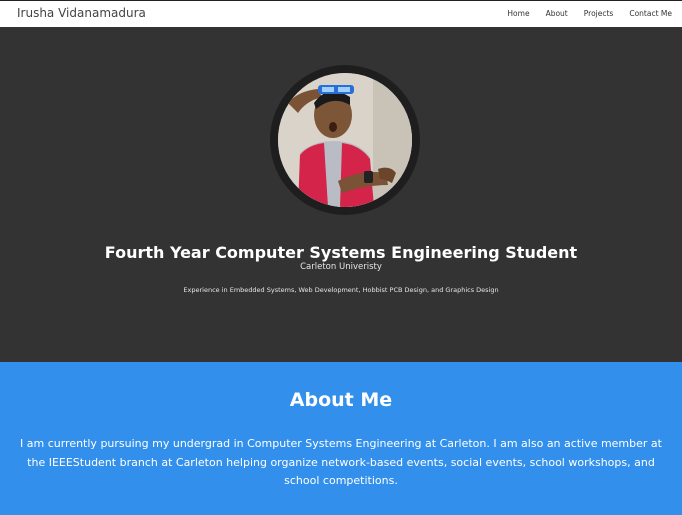  Describe the element at coordinates (341, 400) in the screenshot. I see `about-title: About Me` at that location.